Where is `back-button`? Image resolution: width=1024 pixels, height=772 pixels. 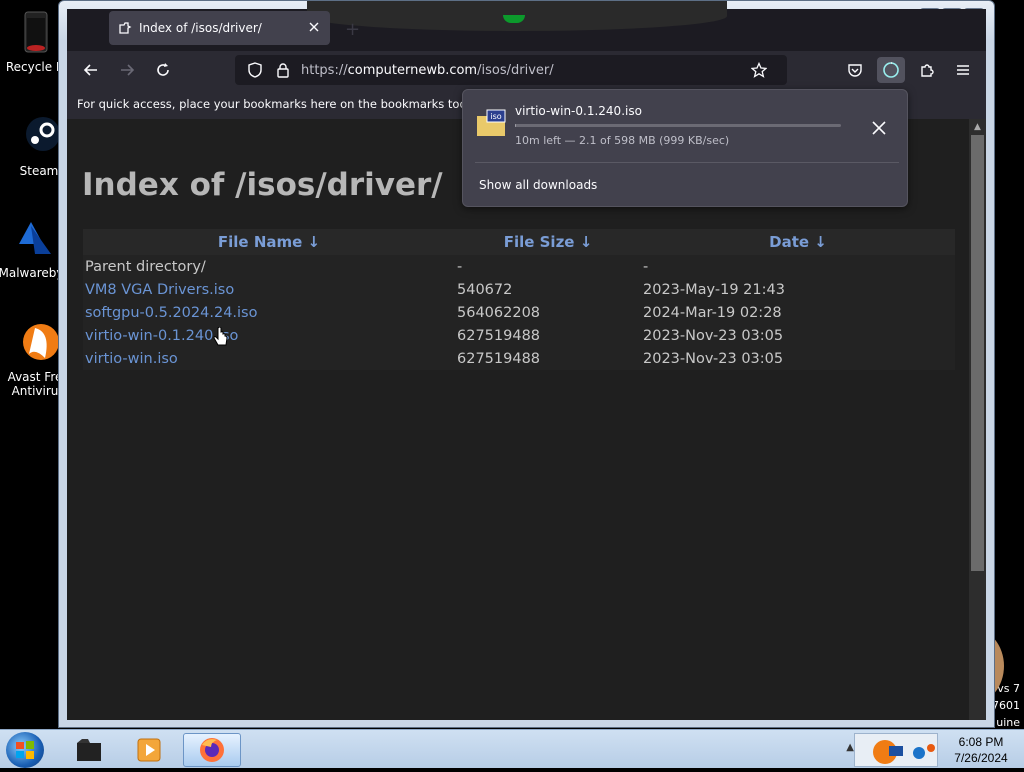 back-button is located at coordinates (91, 70).